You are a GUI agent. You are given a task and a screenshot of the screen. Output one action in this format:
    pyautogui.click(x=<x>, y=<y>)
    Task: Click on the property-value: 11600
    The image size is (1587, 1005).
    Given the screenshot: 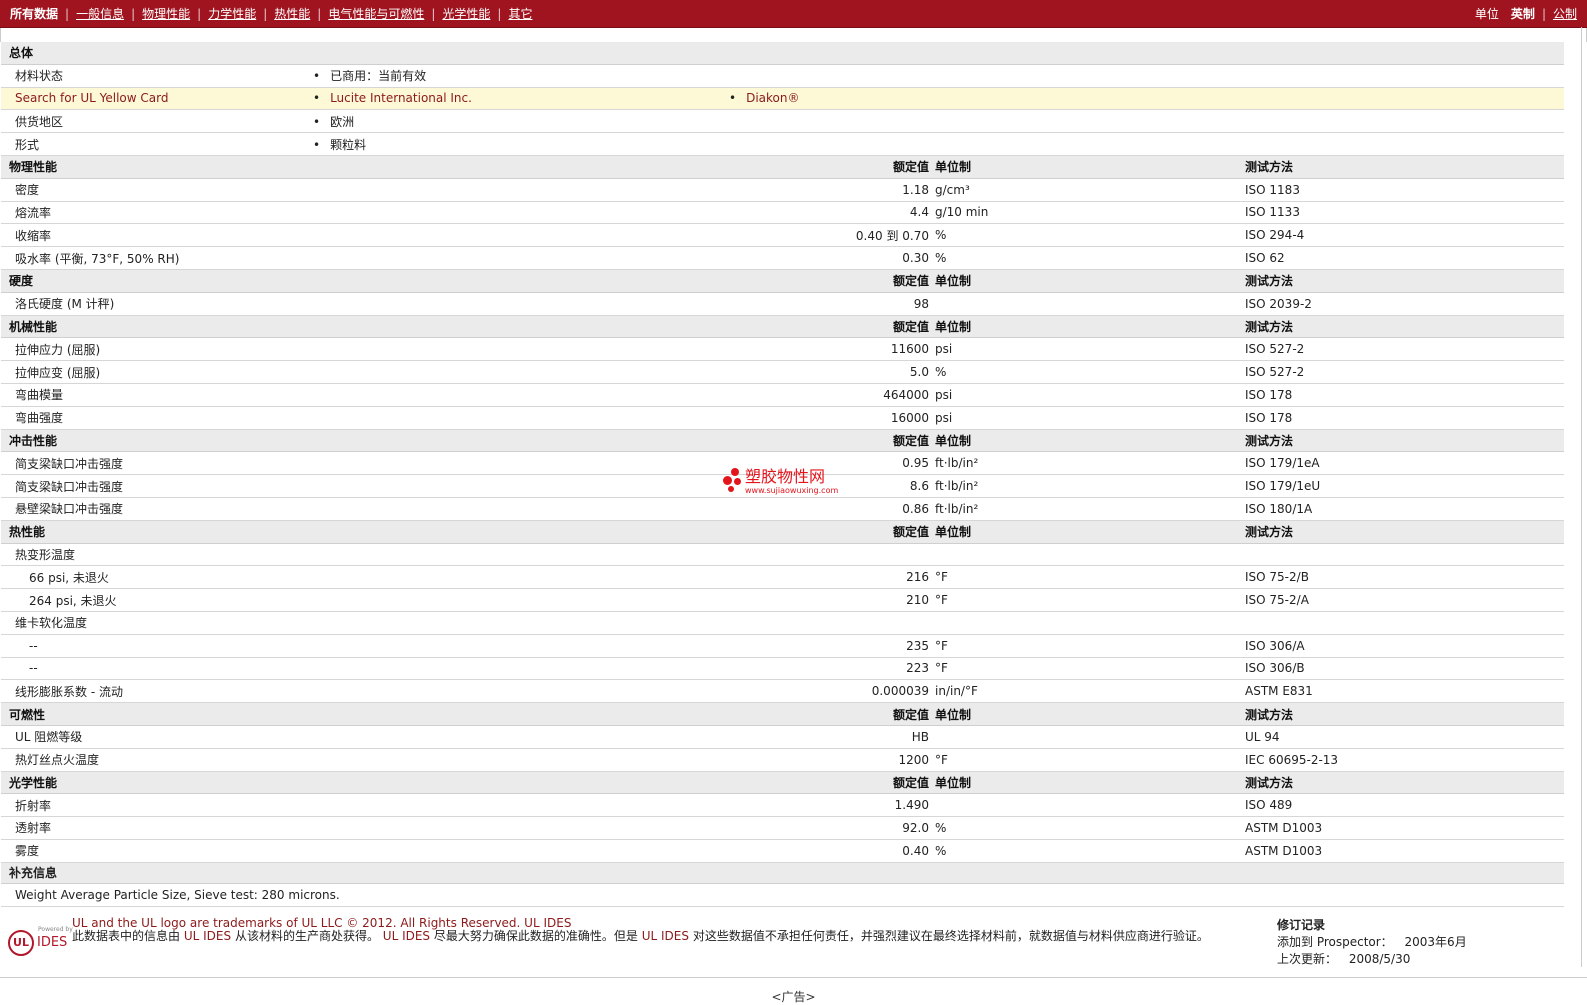 What is the action you would take?
    pyautogui.click(x=829, y=349)
    